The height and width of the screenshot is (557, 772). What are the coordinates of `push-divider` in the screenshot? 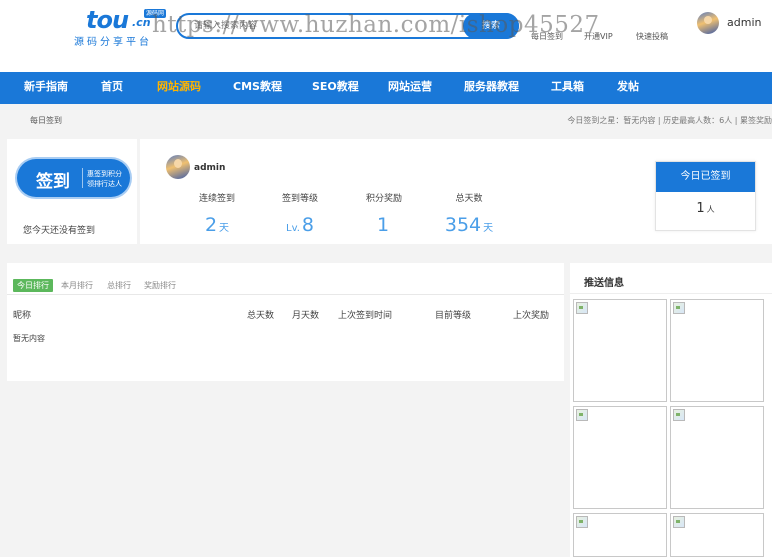 It's located at (671, 293).